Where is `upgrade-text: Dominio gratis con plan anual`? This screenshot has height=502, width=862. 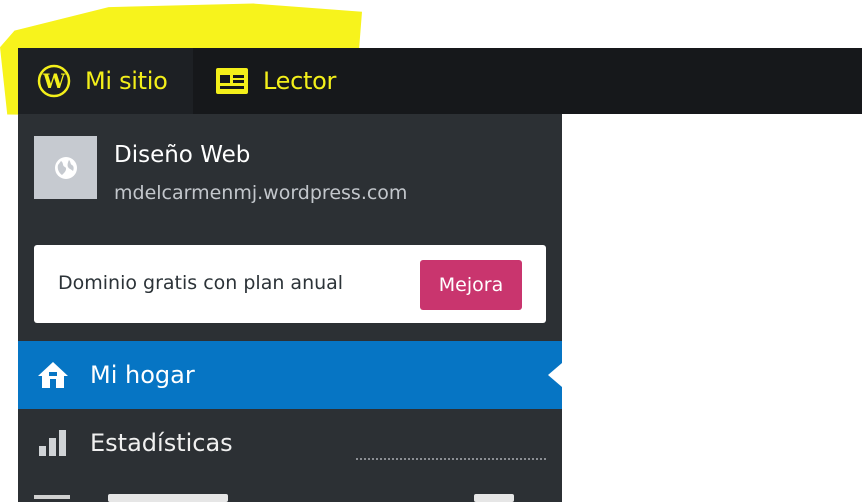 upgrade-text: Dominio gratis con plan anual is located at coordinates (201, 283).